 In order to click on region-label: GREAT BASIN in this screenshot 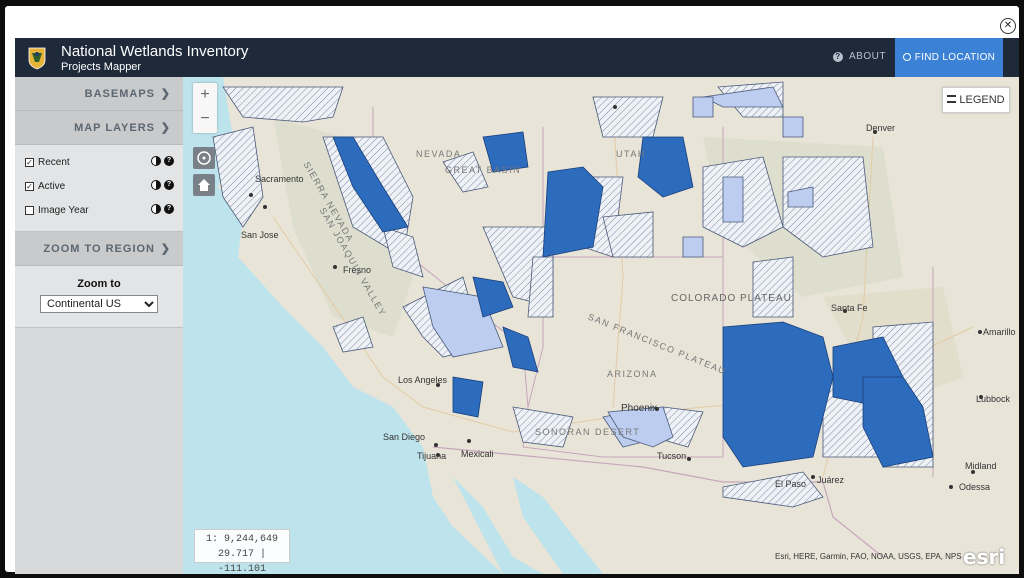, I will do `click(483, 170)`.